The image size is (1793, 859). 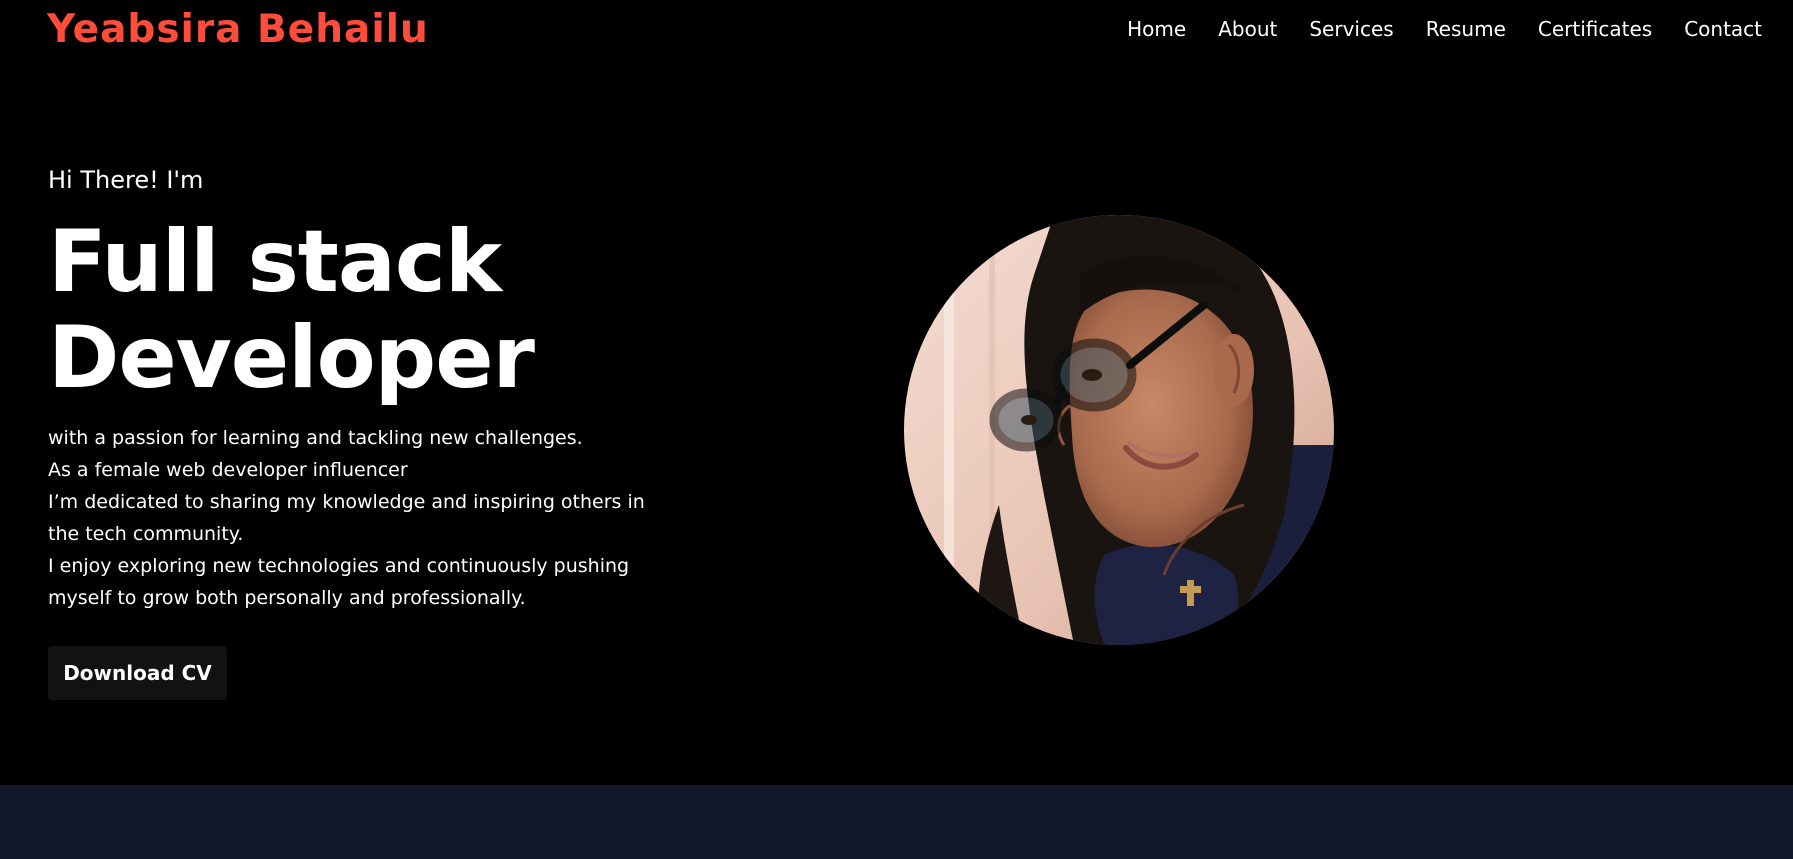 I want to click on download-cv-button: Download CV, so click(x=137, y=673).